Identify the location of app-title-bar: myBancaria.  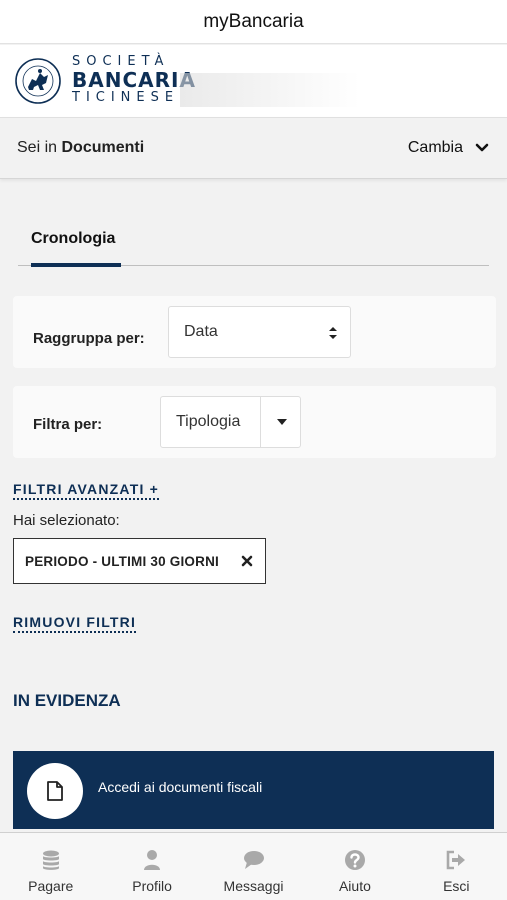
(253, 22).